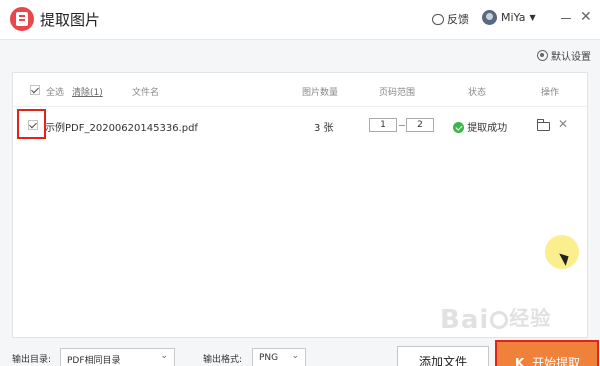 The width and height of the screenshot is (600, 366). What do you see at coordinates (543, 125) in the screenshot?
I see `open-folder-icon` at bounding box center [543, 125].